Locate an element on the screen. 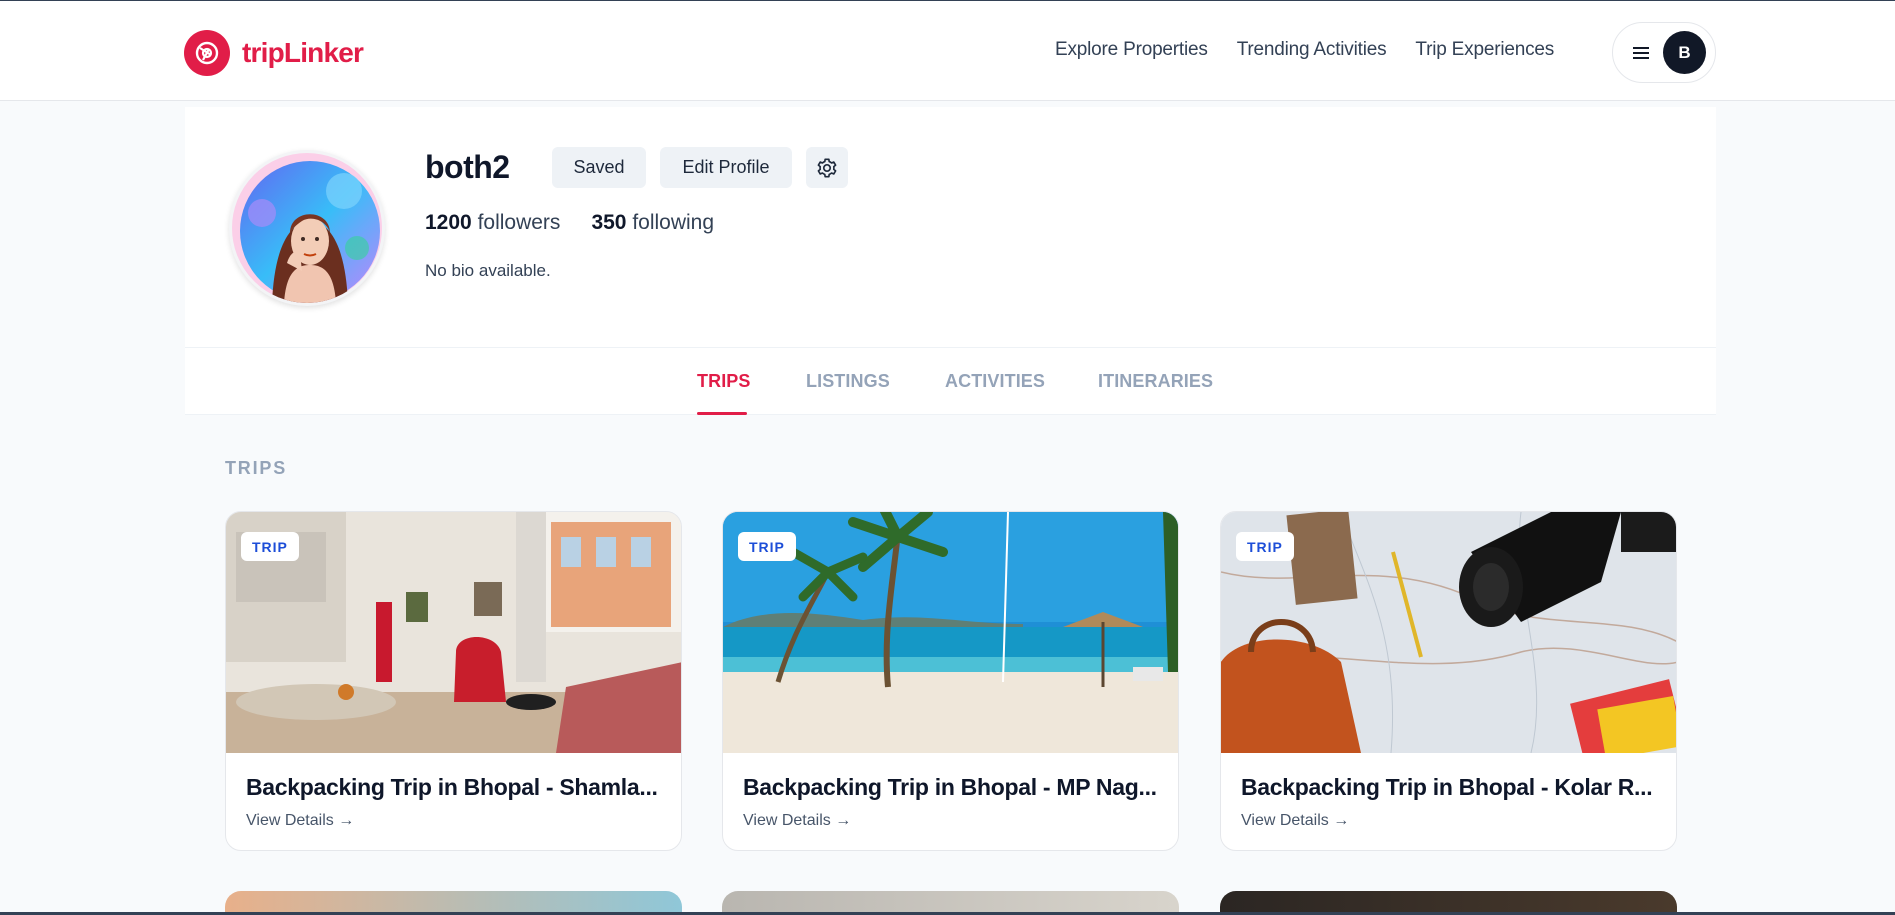 The width and height of the screenshot is (1895, 915). profile-avatar is located at coordinates (307, 228).